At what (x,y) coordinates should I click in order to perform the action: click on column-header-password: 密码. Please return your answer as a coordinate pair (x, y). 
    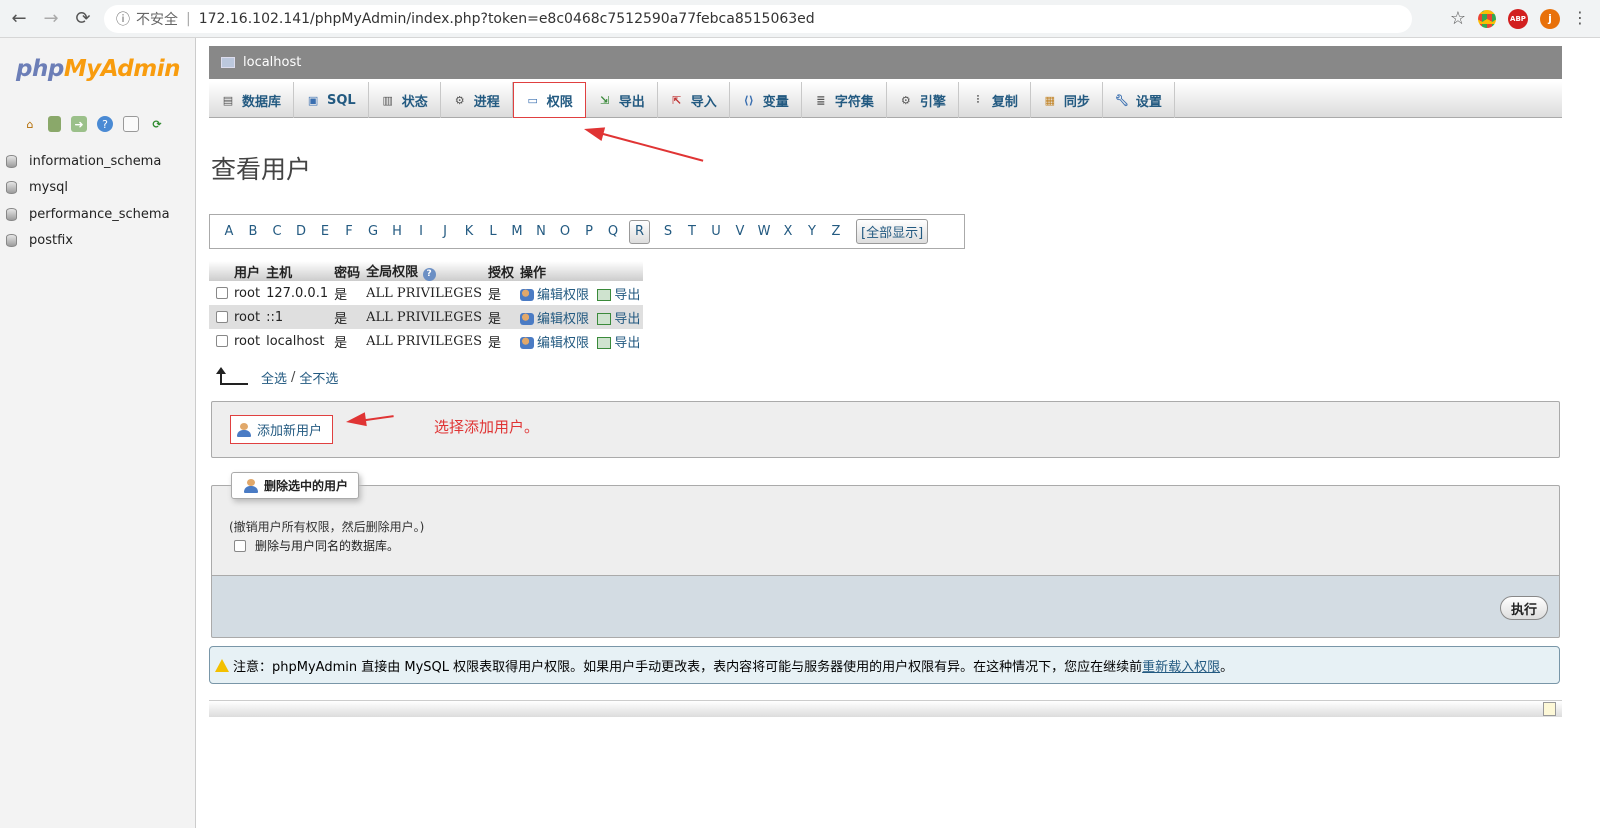
    Looking at the image, I should click on (347, 271).